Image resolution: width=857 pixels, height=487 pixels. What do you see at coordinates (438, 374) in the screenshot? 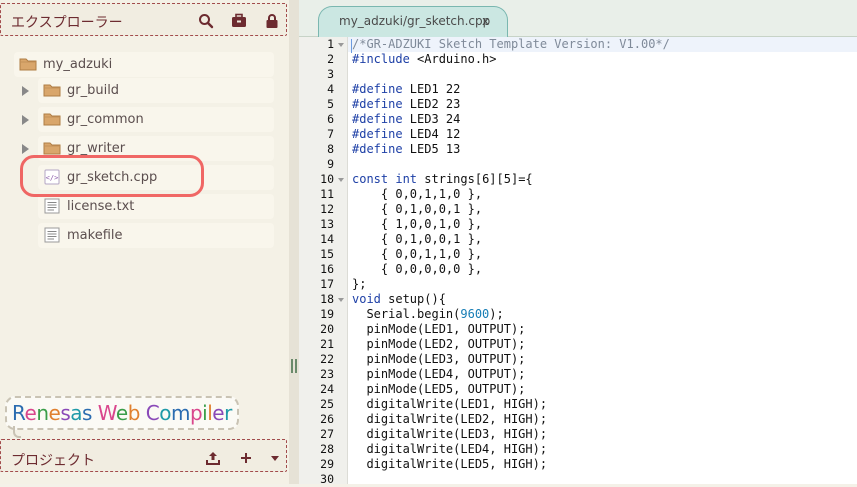
I see `code-line: pinMode(LED4, OUTPUT);` at bounding box center [438, 374].